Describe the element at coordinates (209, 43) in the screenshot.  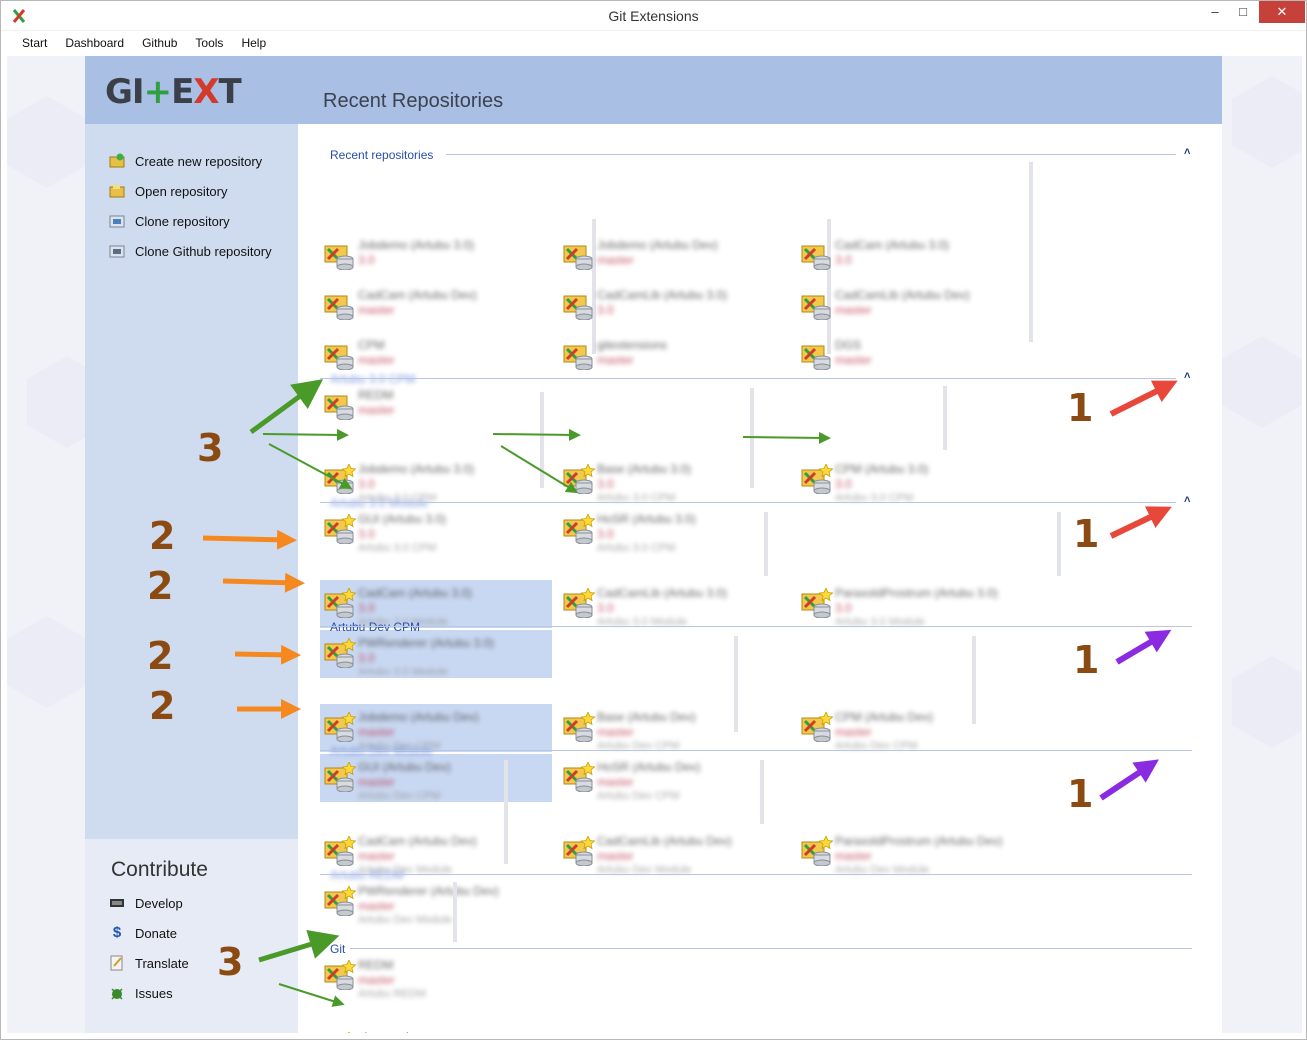
I see `menu-tools: Tools` at that location.